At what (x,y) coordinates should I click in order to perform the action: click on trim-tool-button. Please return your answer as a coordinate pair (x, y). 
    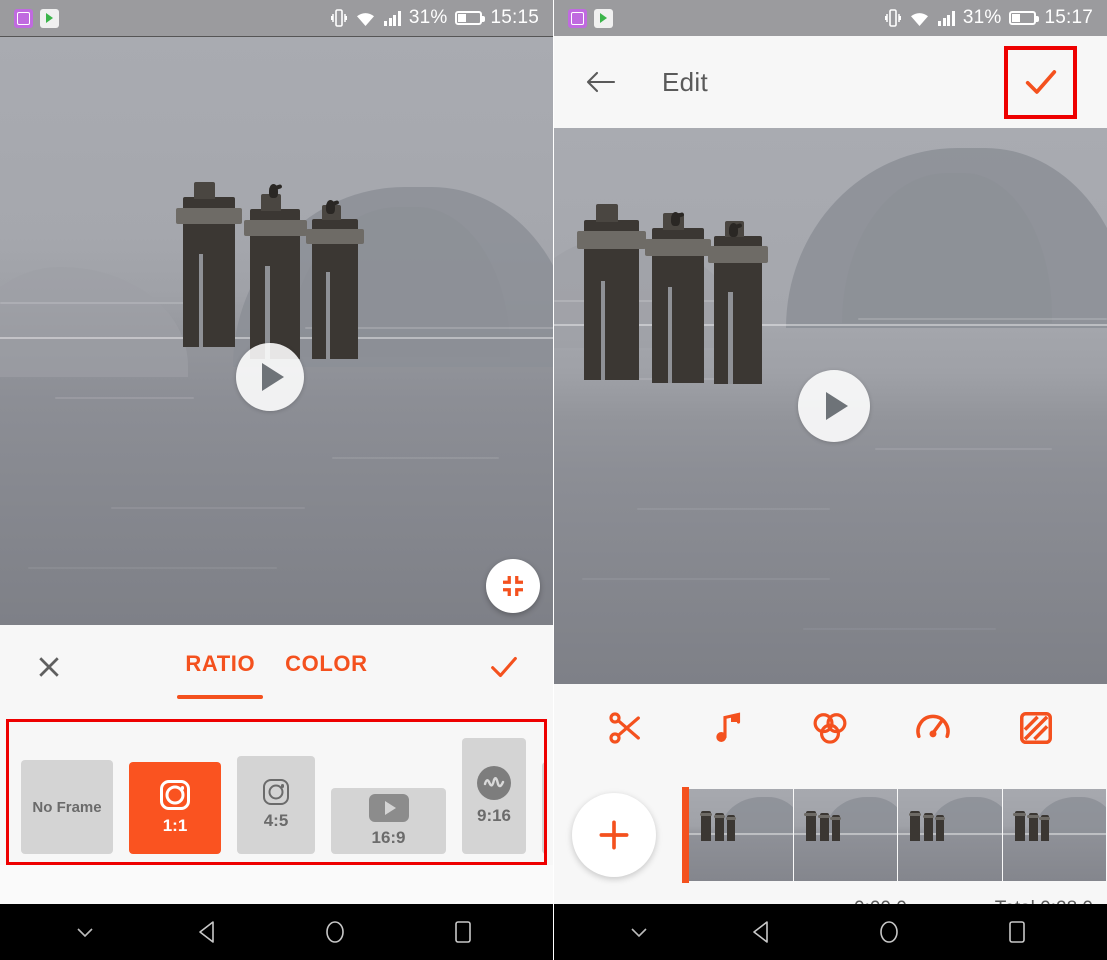
    Looking at the image, I should click on (625, 728).